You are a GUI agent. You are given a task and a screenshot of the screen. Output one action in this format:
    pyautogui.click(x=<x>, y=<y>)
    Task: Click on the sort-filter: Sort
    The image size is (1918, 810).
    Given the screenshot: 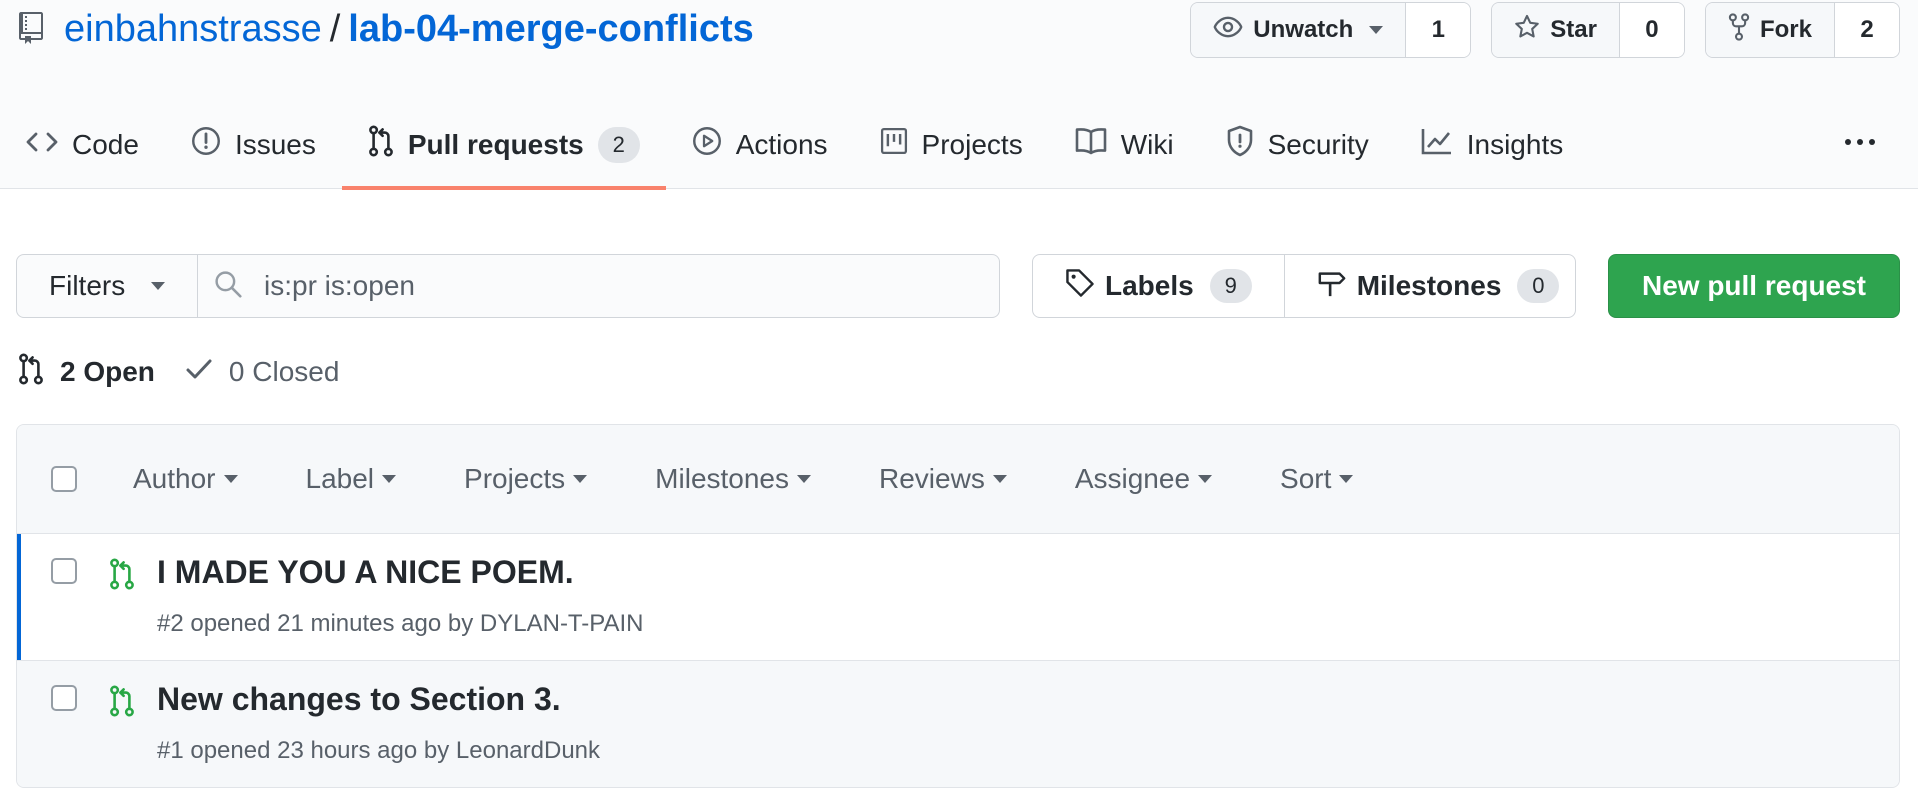 What is the action you would take?
    pyautogui.click(x=1317, y=479)
    